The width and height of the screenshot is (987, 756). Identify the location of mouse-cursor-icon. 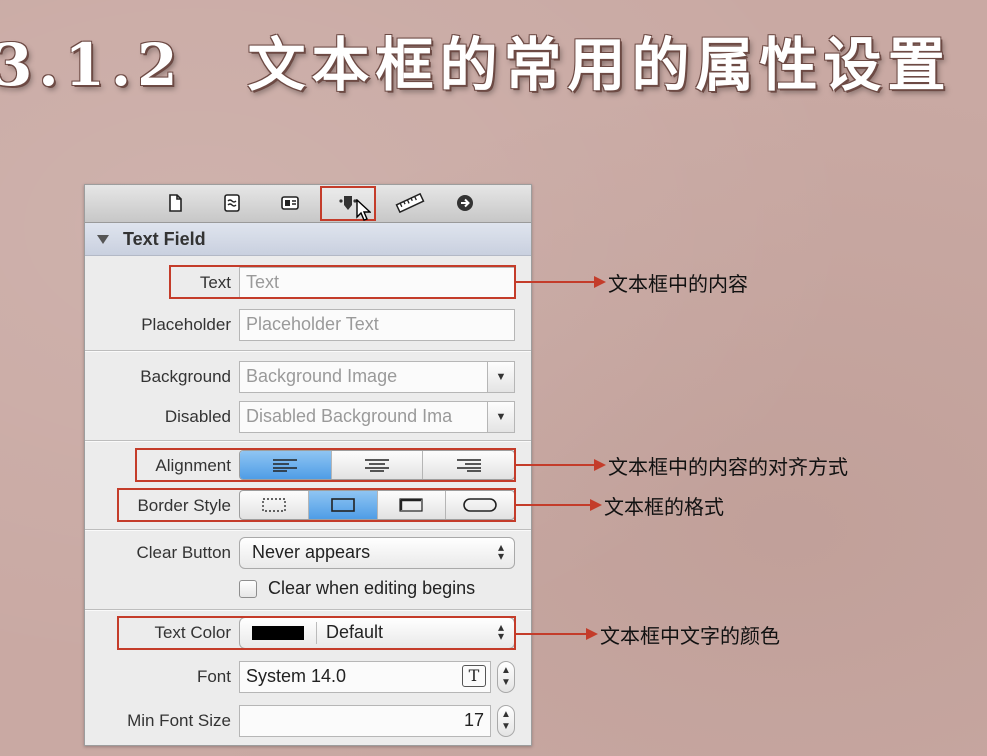
(363, 210).